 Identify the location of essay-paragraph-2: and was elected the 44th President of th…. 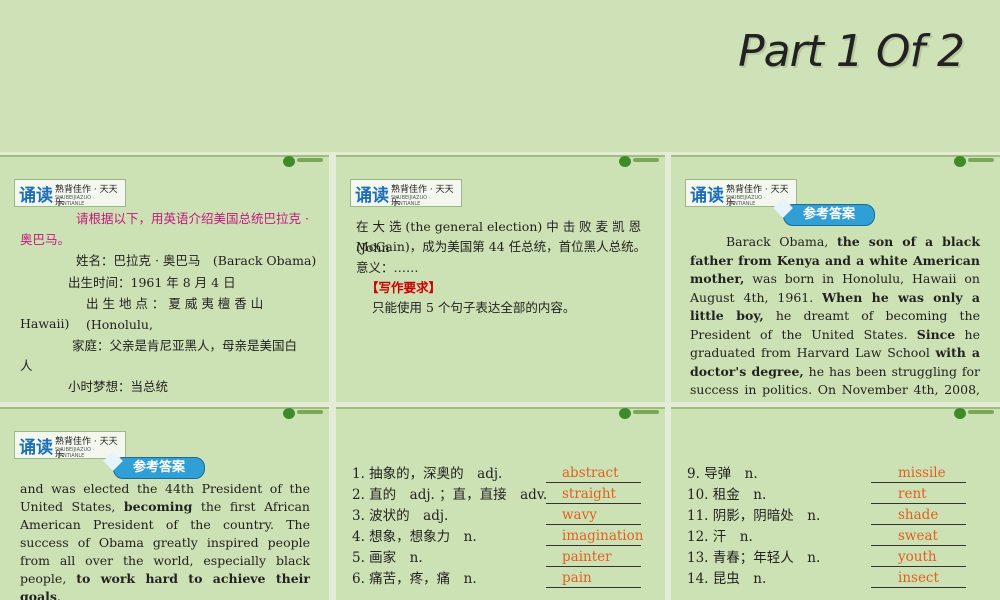
(165, 540).